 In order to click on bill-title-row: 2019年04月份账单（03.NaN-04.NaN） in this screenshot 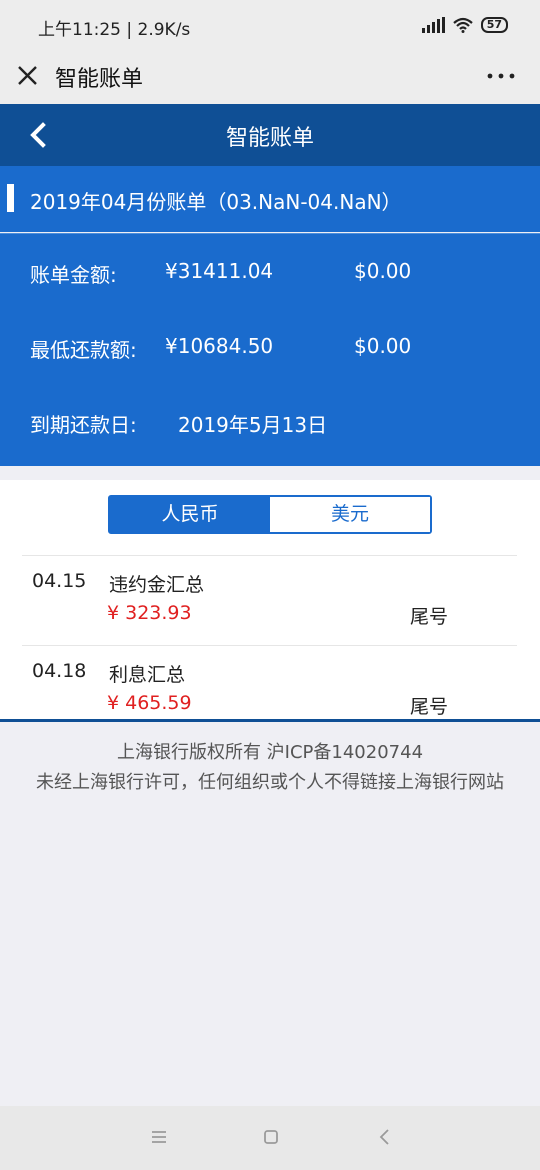, I will do `click(270, 199)`.